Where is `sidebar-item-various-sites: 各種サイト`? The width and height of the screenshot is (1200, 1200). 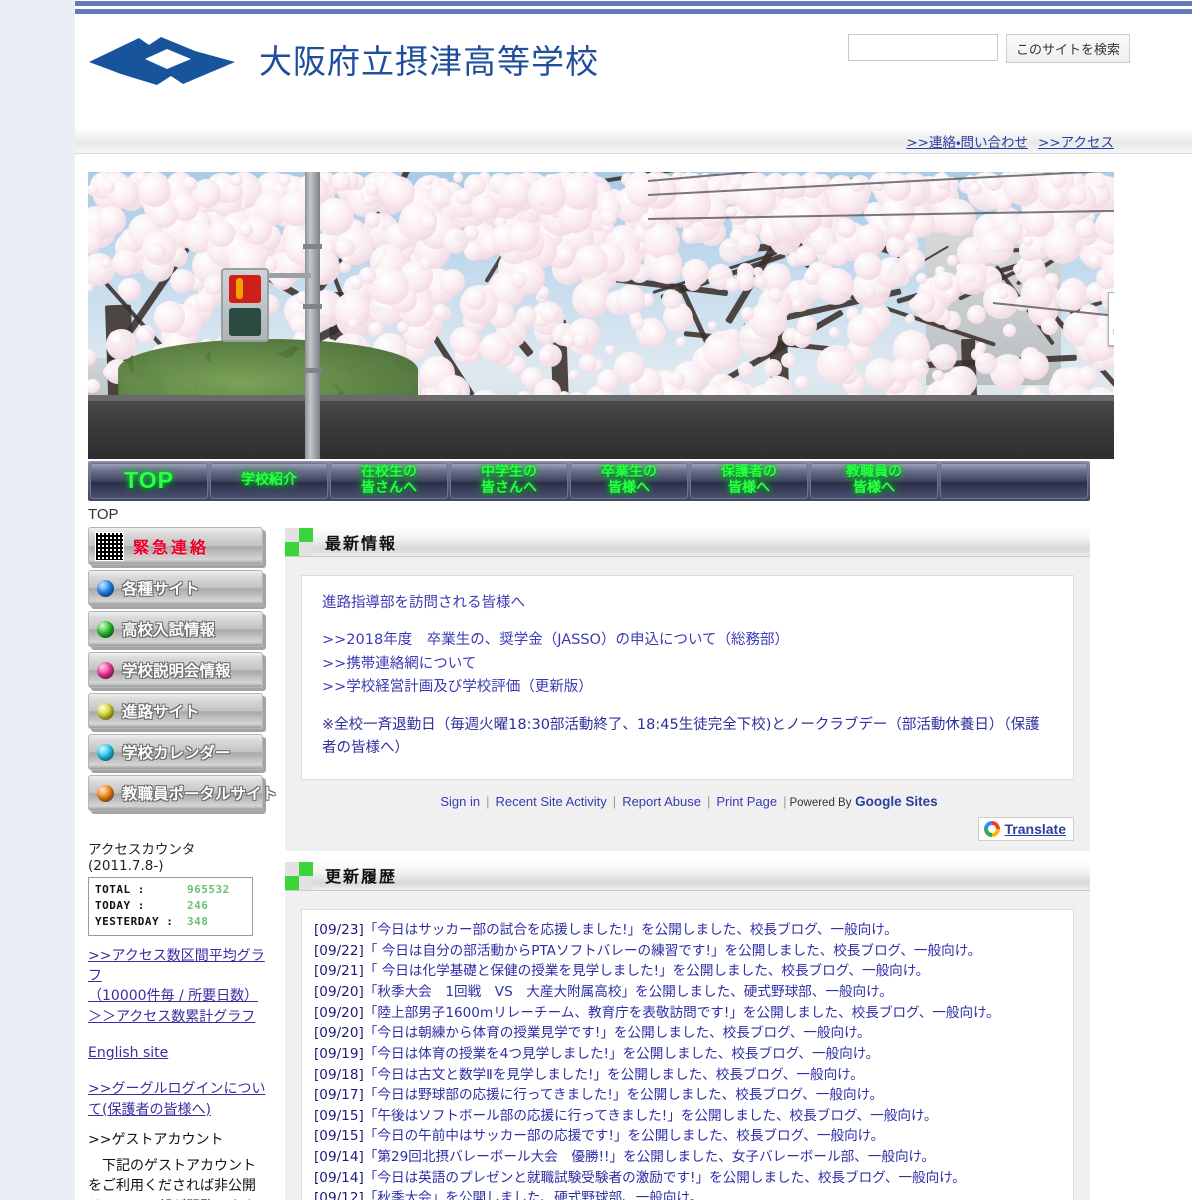 sidebar-item-various-sites: 各種サイト is located at coordinates (175, 588).